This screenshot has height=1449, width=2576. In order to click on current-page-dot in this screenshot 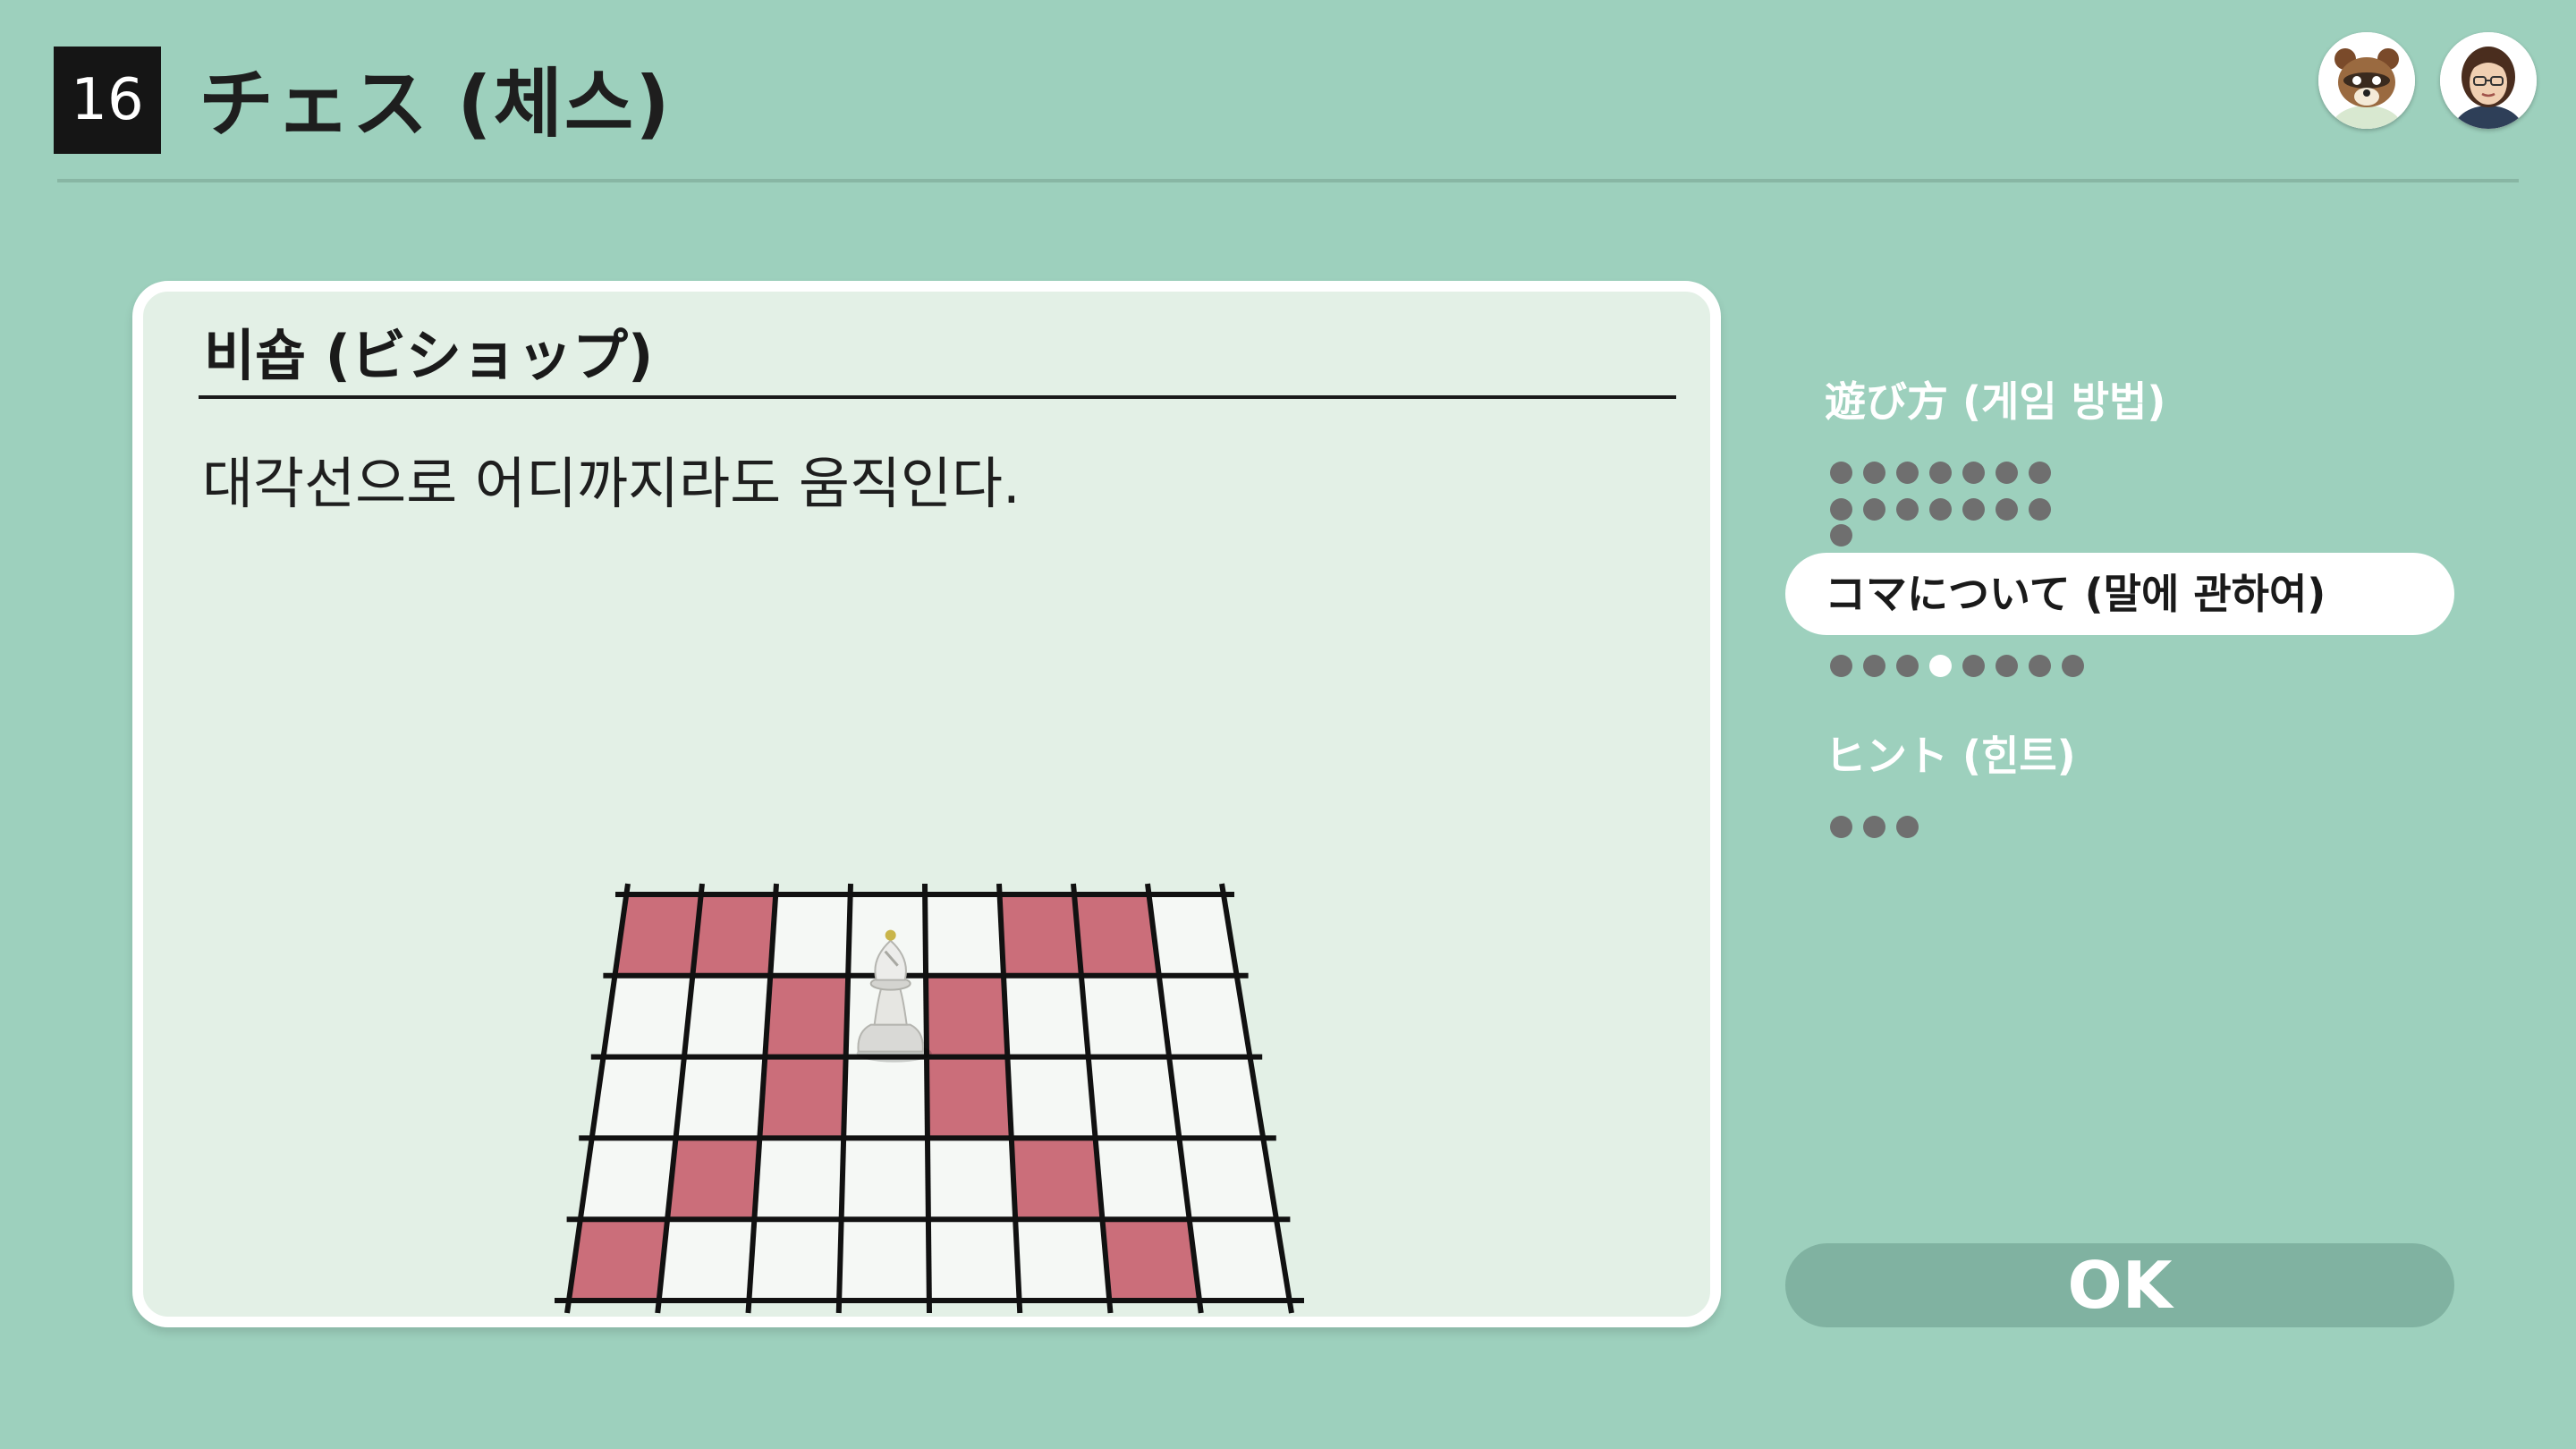, I will do `click(1940, 666)`.